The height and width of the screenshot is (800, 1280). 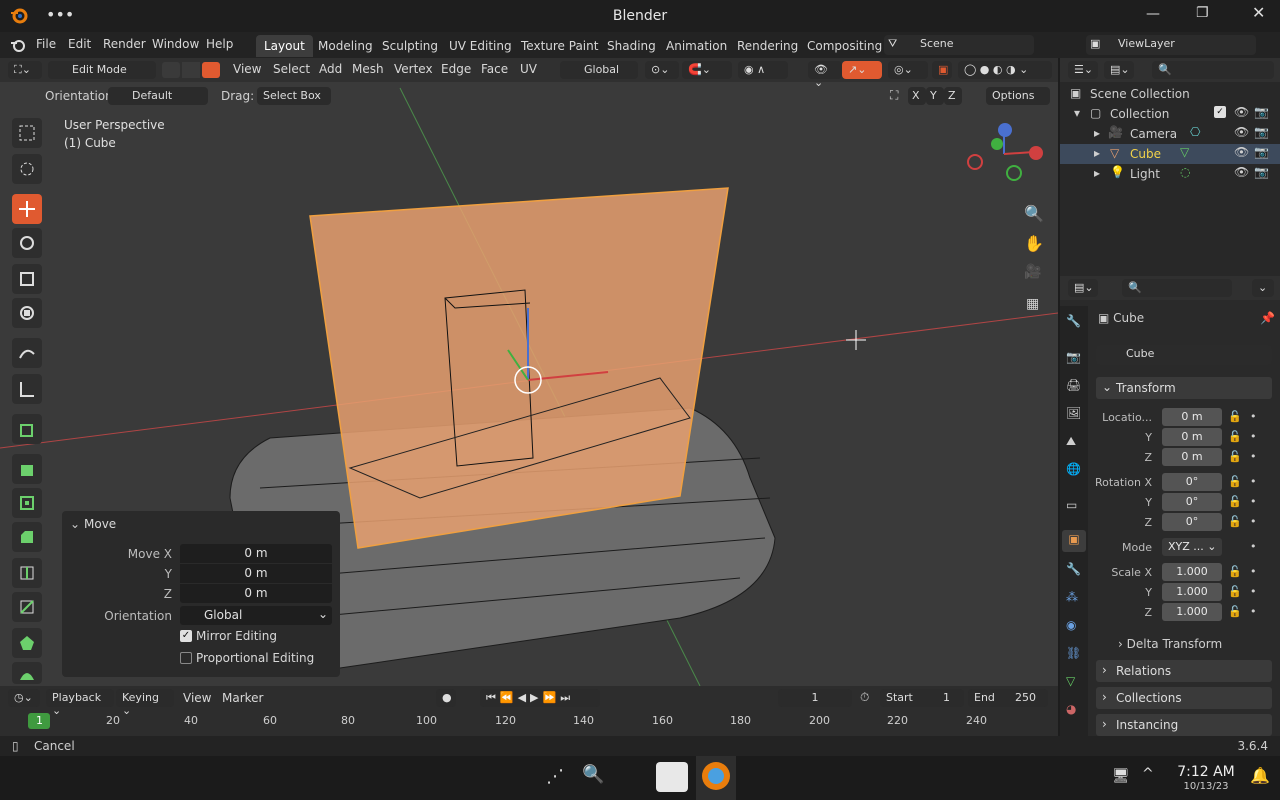 What do you see at coordinates (1083, 70) in the screenshot?
I see `outliner-editor-type: ☰⌄` at bounding box center [1083, 70].